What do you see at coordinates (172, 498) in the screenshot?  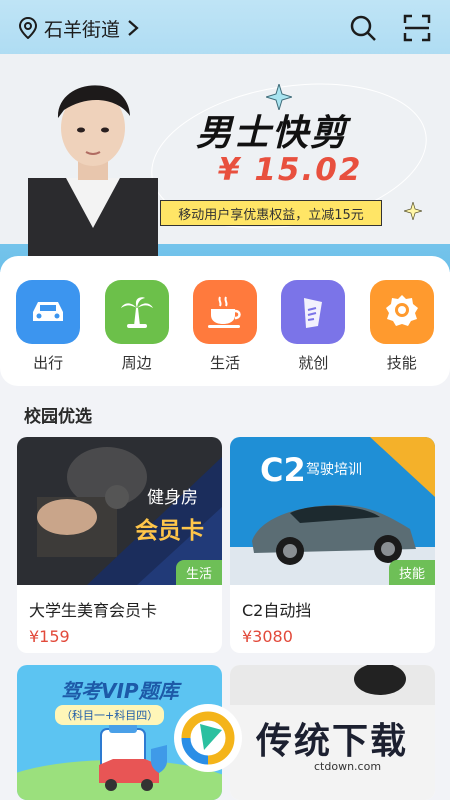 I see `gym-image-line1: 健身房` at bounding box center [172, 498].